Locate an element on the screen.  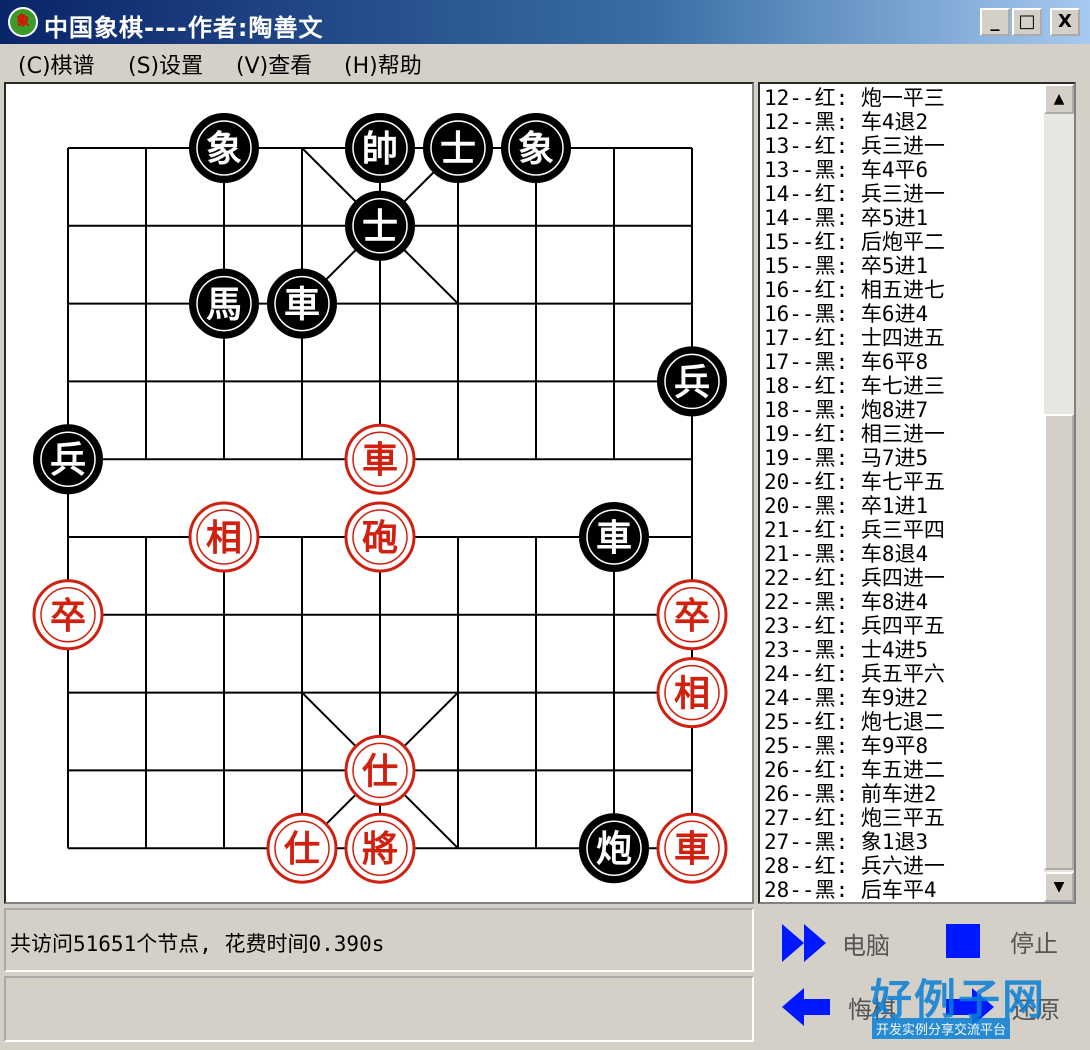
move-item: 26--黑: 前车进2 is located at coordinates (854, 794).